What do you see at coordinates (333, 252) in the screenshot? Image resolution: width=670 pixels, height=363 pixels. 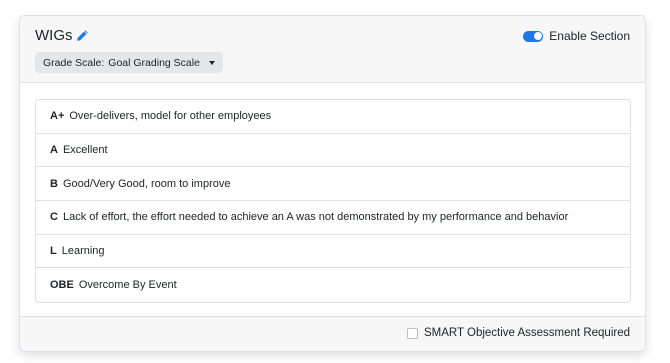 I see `list-item: L Learning` at bounding box center [333, 252].